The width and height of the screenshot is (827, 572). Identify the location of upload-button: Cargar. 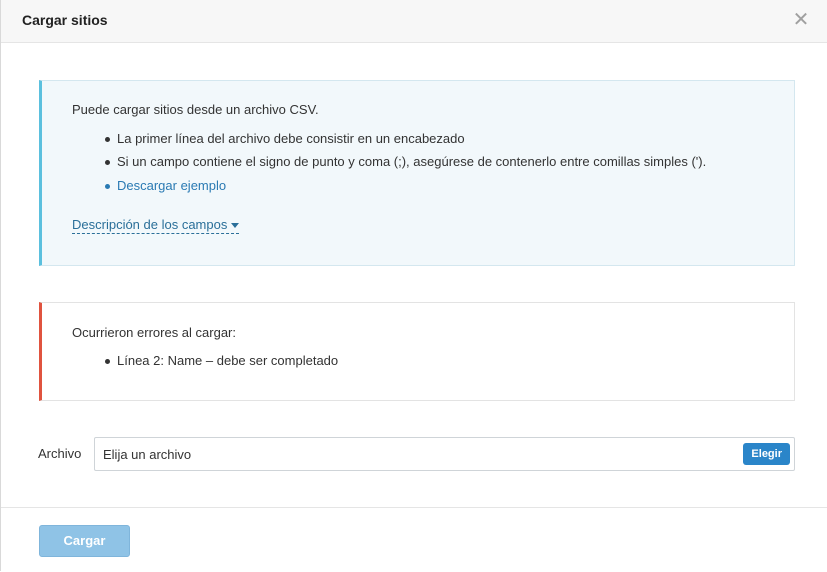
(84, 541).